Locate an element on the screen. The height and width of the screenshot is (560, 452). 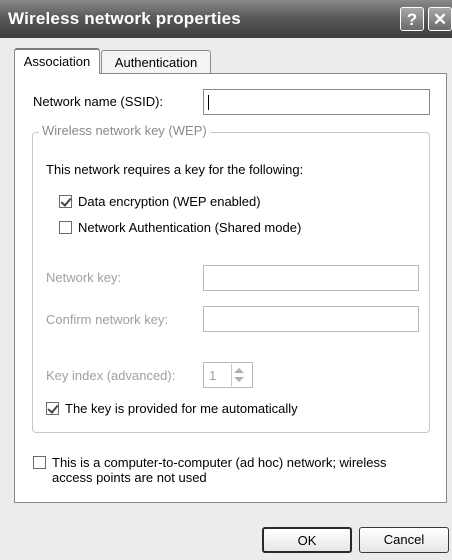
ssid-label: Network name (SSID): is located at coordinates (98, 101).